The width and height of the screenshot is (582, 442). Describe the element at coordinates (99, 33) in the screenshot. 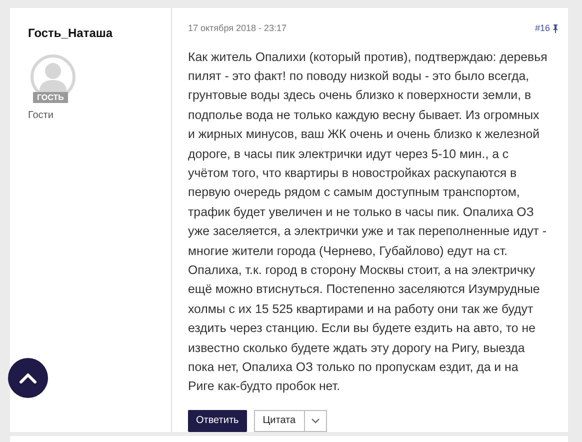

I see `author-name: Гость_Наташа` at that location.